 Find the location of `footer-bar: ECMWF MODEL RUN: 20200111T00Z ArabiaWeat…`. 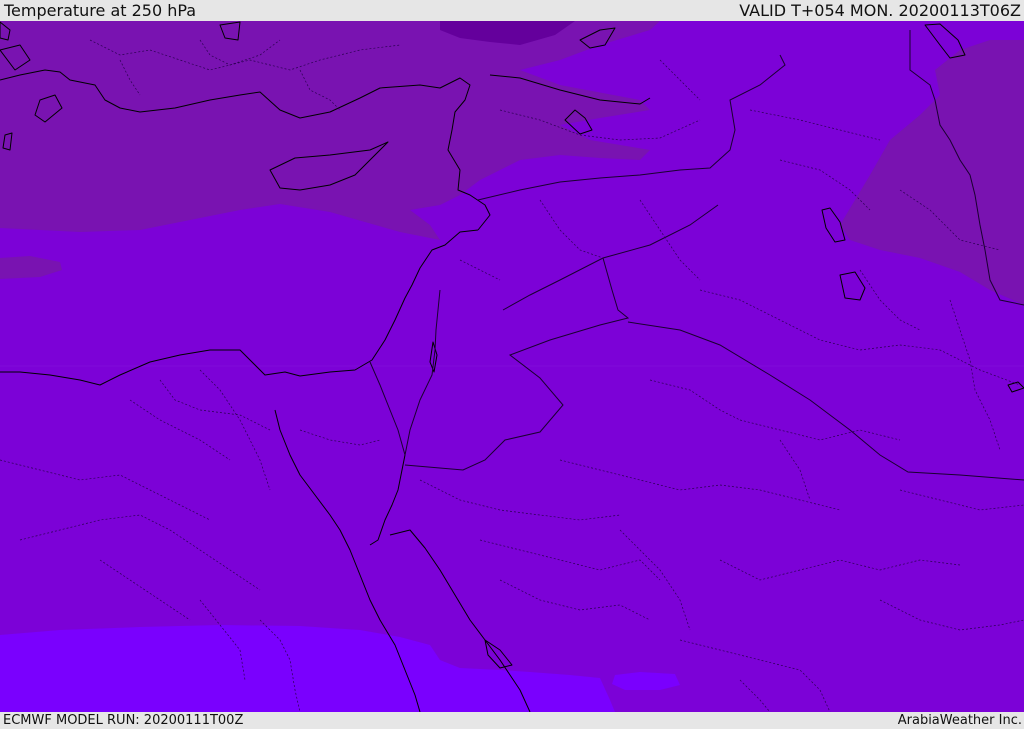

footer-bar: ECMWF MODEL RUN: 20200111T00Z ArabiaWeat… is located at coordinates (512, 720).